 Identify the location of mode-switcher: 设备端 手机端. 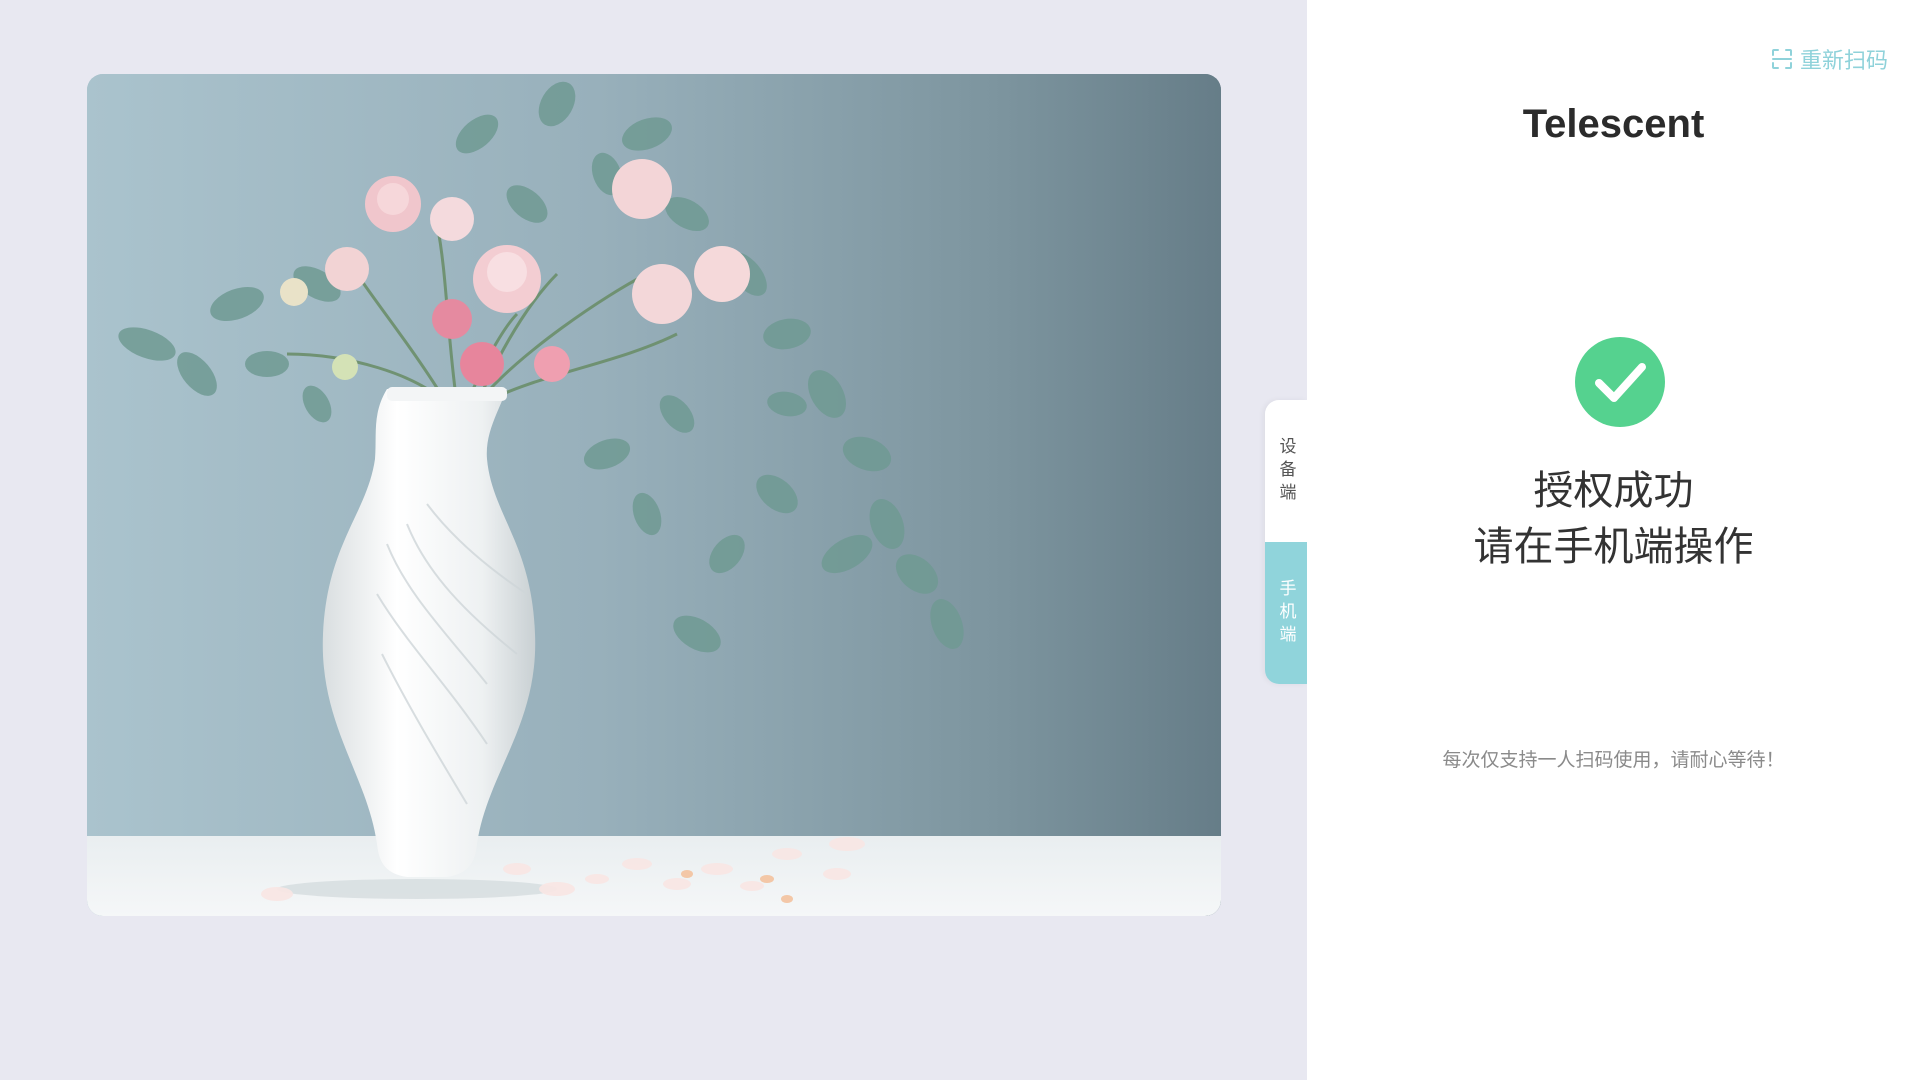
(1286, 542).